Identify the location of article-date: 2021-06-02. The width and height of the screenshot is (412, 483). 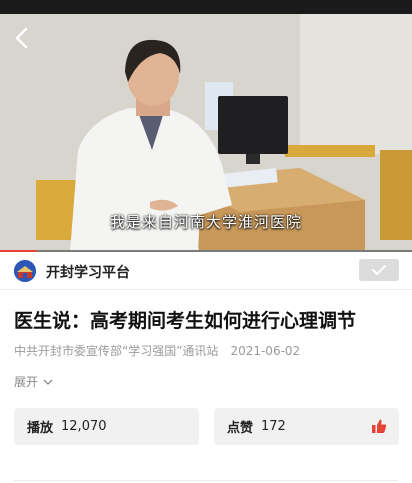
(265, 351).